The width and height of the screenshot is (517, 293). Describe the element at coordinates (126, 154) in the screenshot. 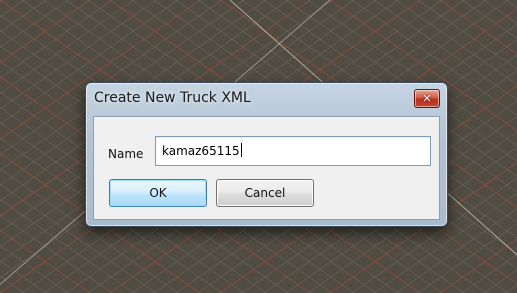

I see `name-label: Name` at that location.